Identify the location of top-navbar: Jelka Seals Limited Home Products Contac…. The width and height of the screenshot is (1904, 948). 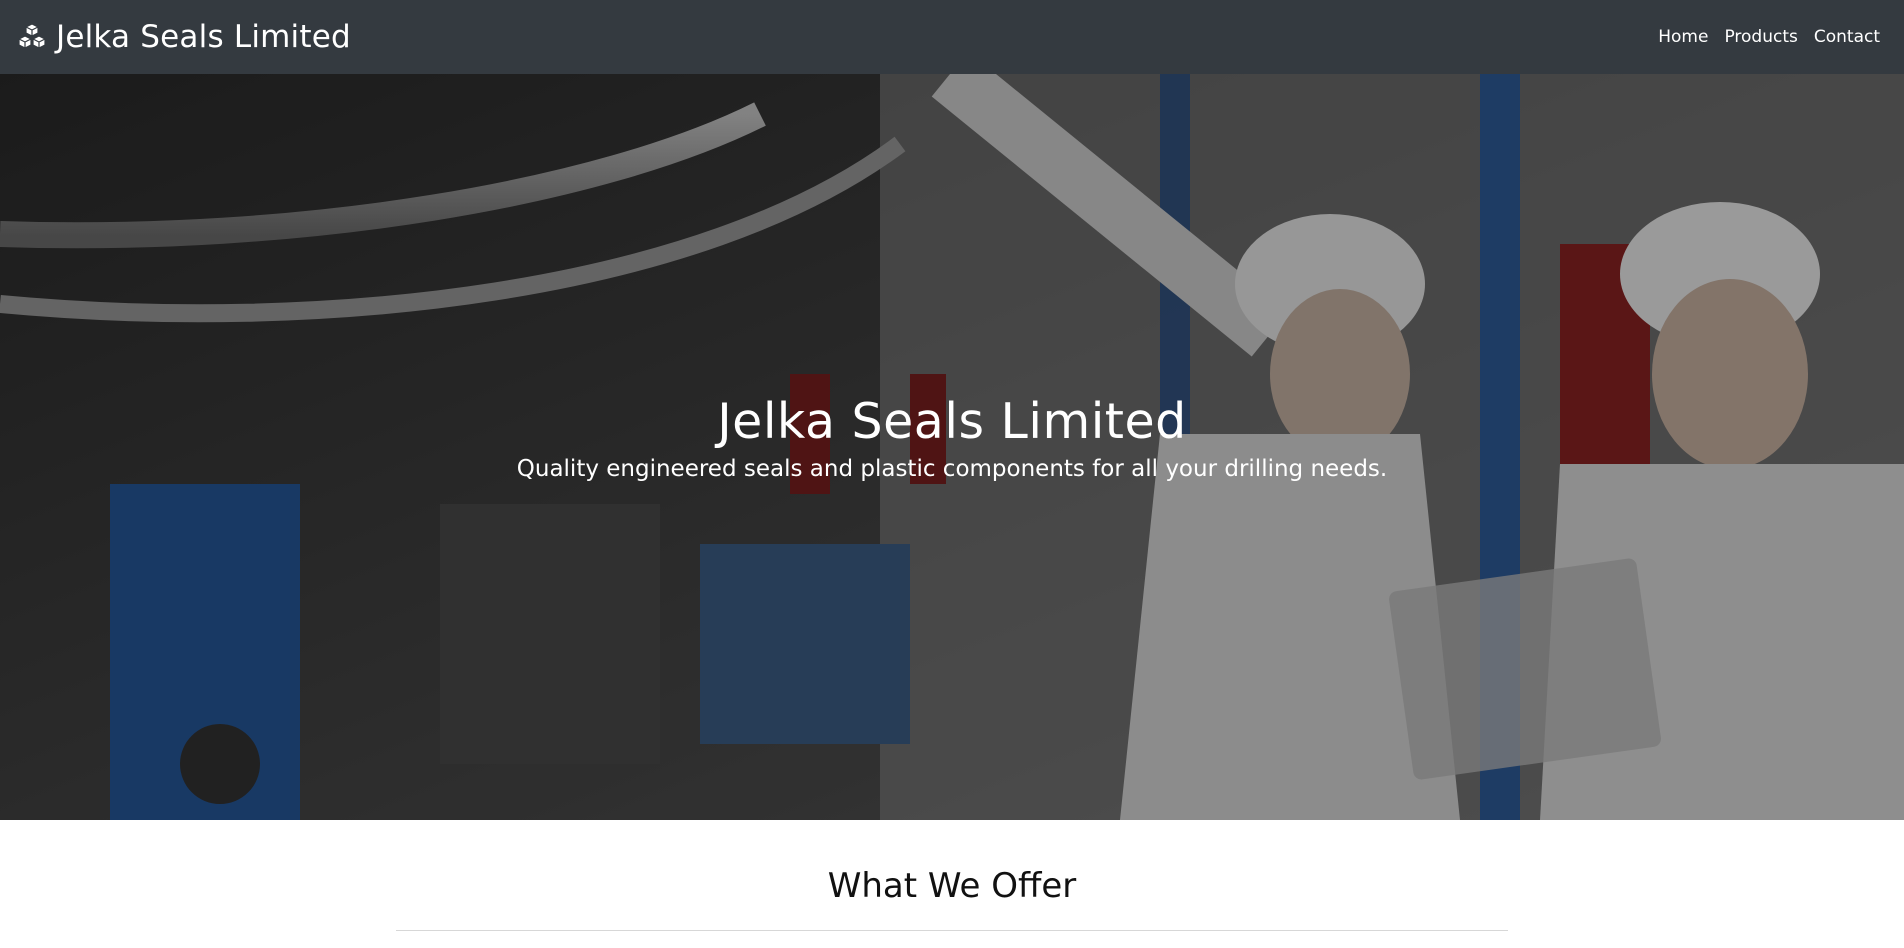
(952, 37).